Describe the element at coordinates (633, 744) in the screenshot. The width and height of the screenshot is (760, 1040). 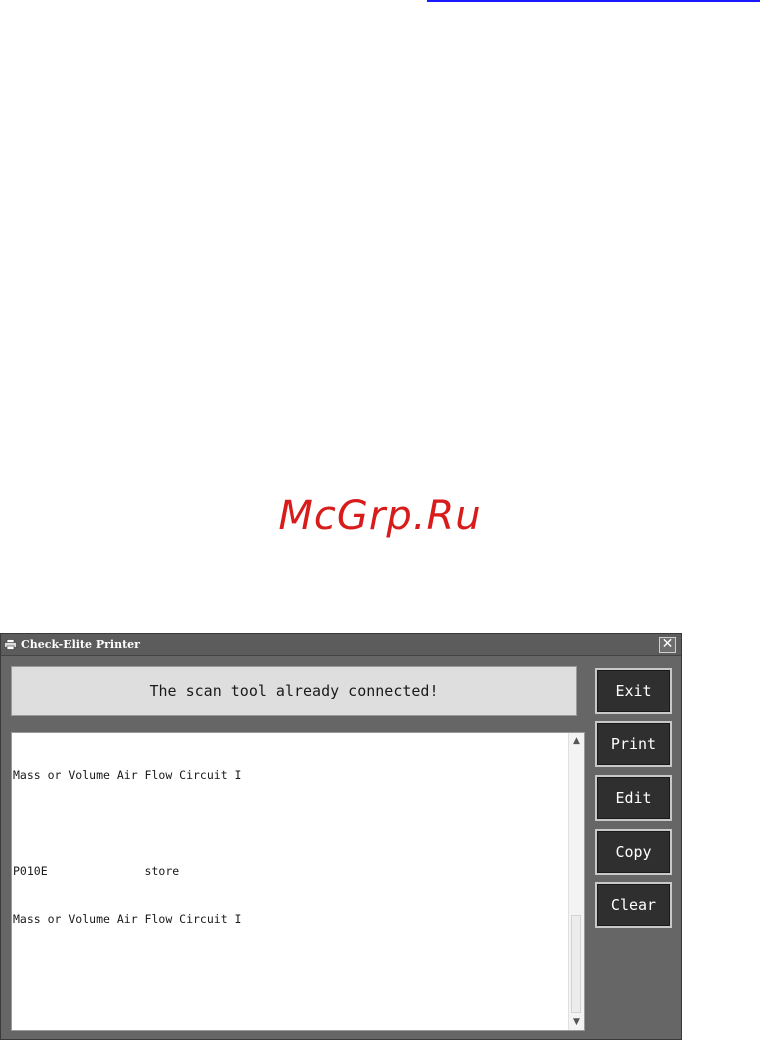
I see `print-button: Print` at that location.